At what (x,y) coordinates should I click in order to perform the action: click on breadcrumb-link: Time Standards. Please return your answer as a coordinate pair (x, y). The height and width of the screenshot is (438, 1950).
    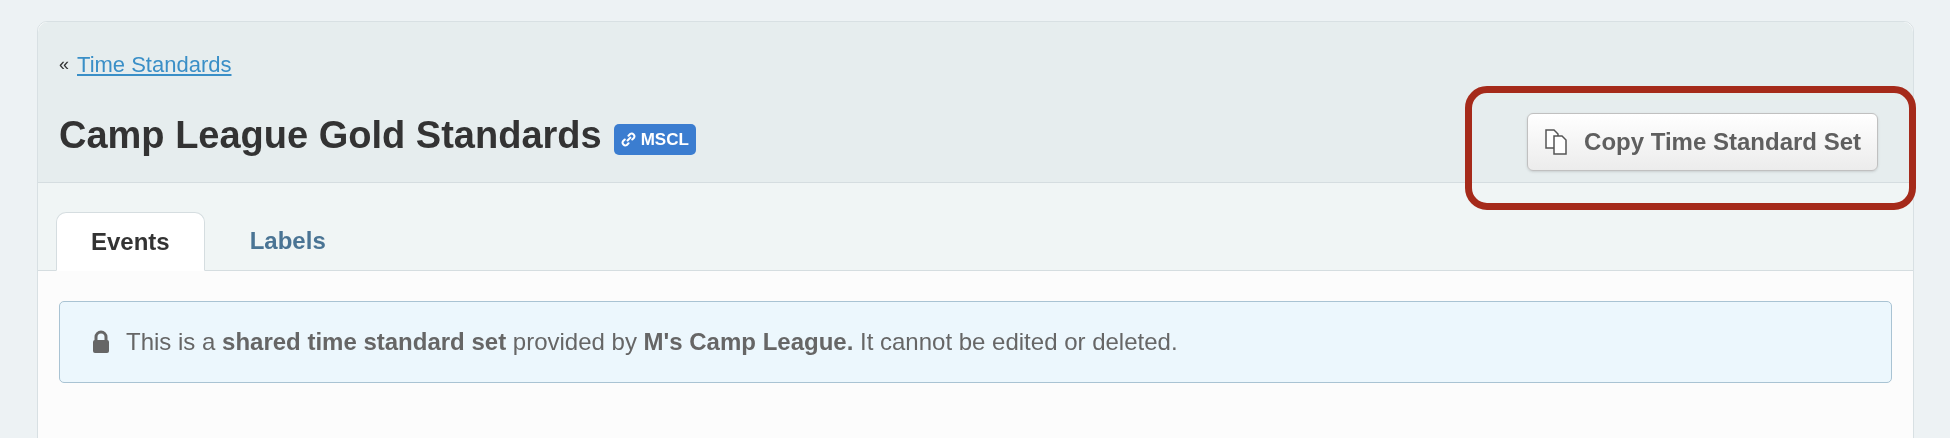
    Looking at the image, I should click on (154, 64).